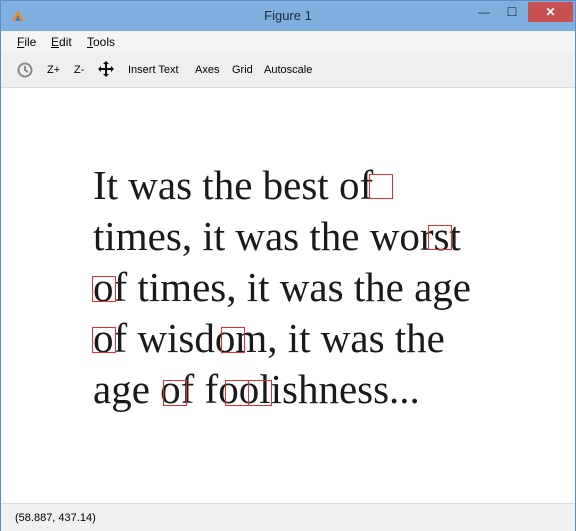  I want to click on close-icon: ✕, so click(550, 12).